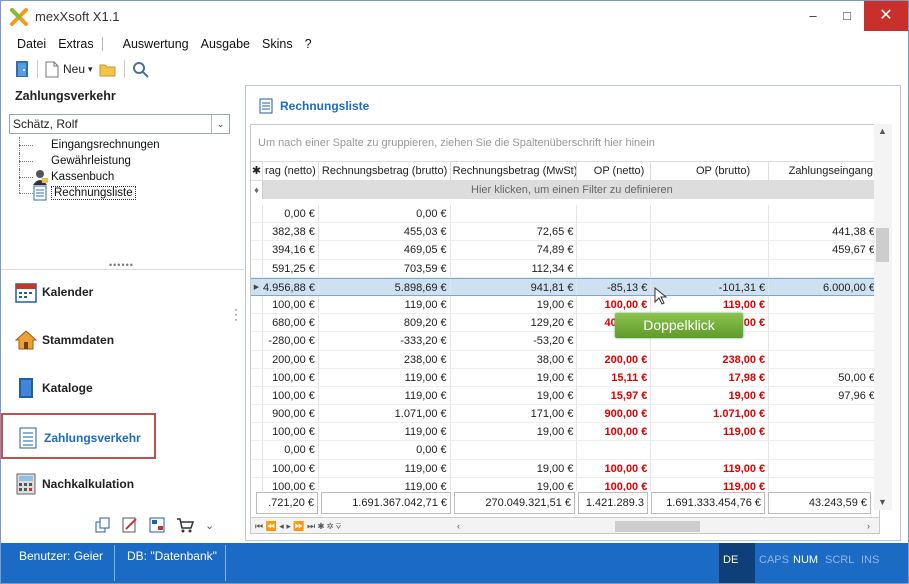  Describe the element at coordinates (122, 145) in the screenshot. I see `tree-item-eingangsrechnungen: Eingangsrechnungen` at that location.